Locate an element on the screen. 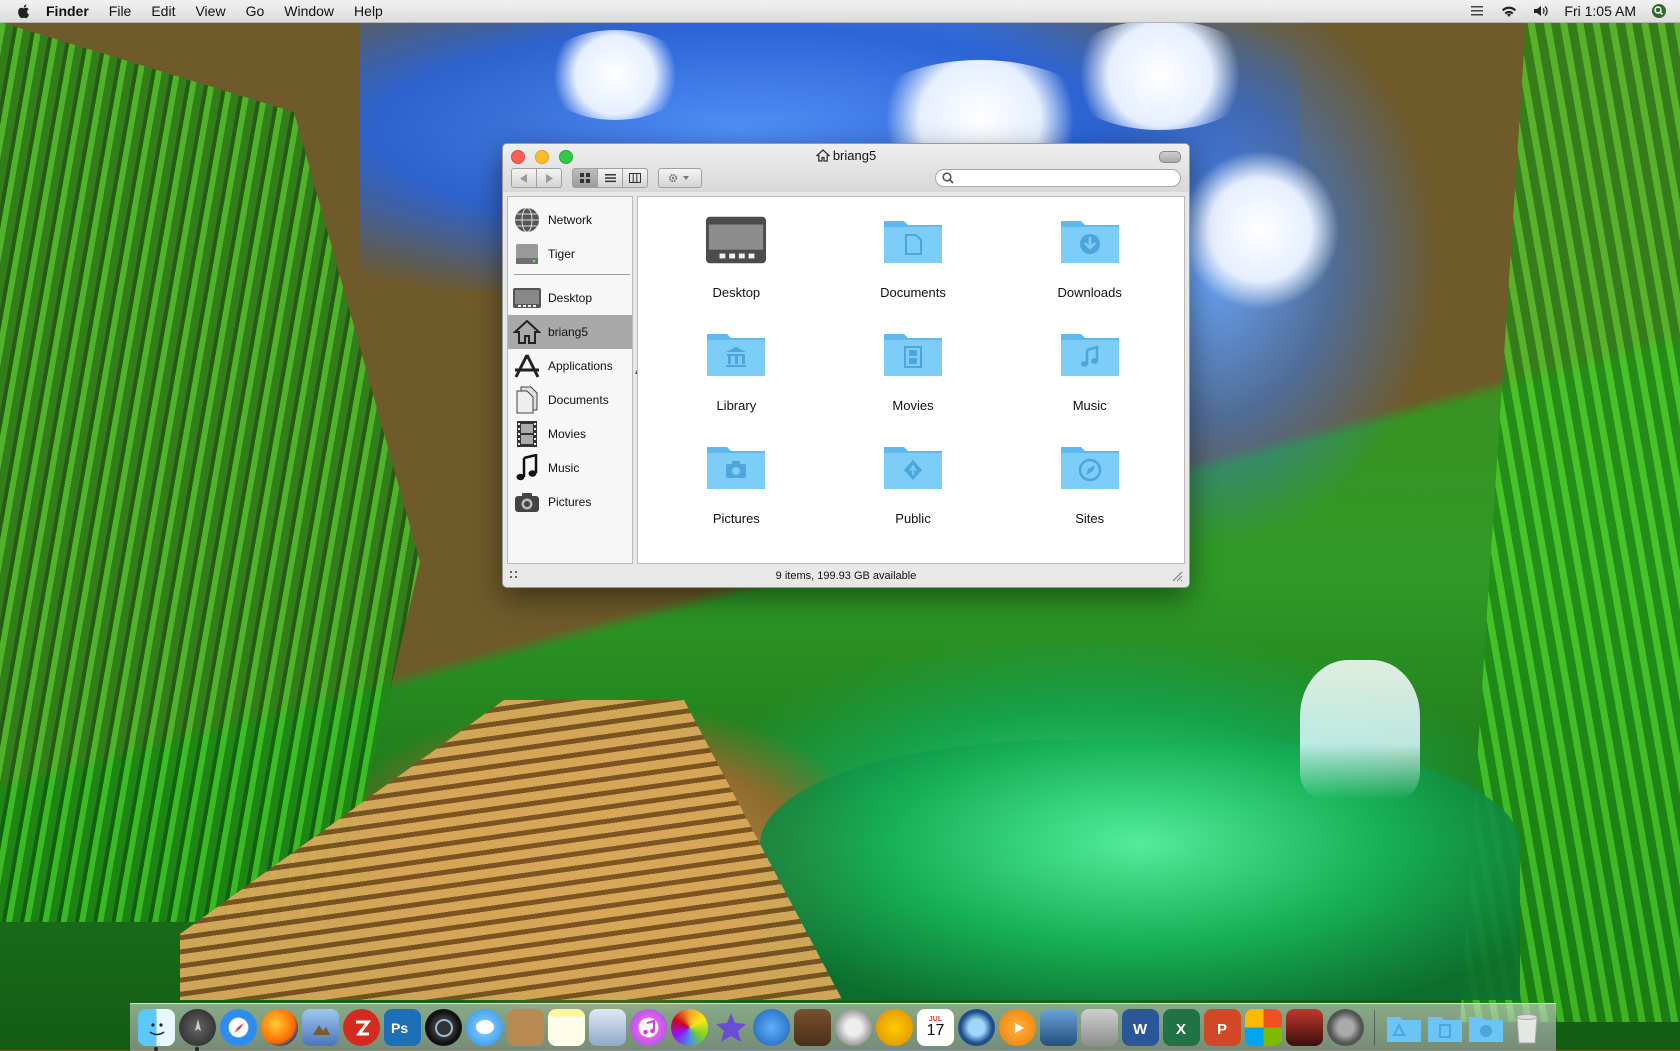 Image resolution: width=1680 pixels, height=1051 pixels. back-button is located at coordinates (524, 178).